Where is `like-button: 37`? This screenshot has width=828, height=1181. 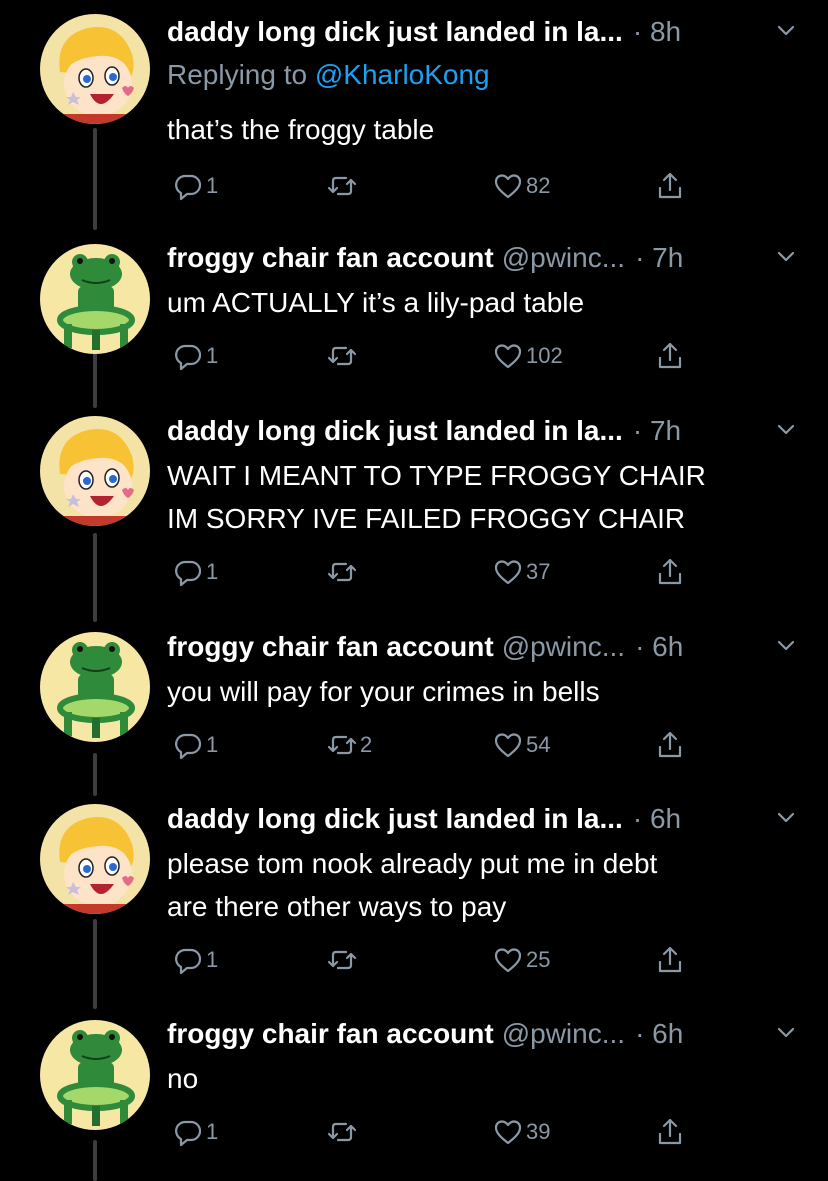
like-button: 37 is located at coordinates (521, 572).